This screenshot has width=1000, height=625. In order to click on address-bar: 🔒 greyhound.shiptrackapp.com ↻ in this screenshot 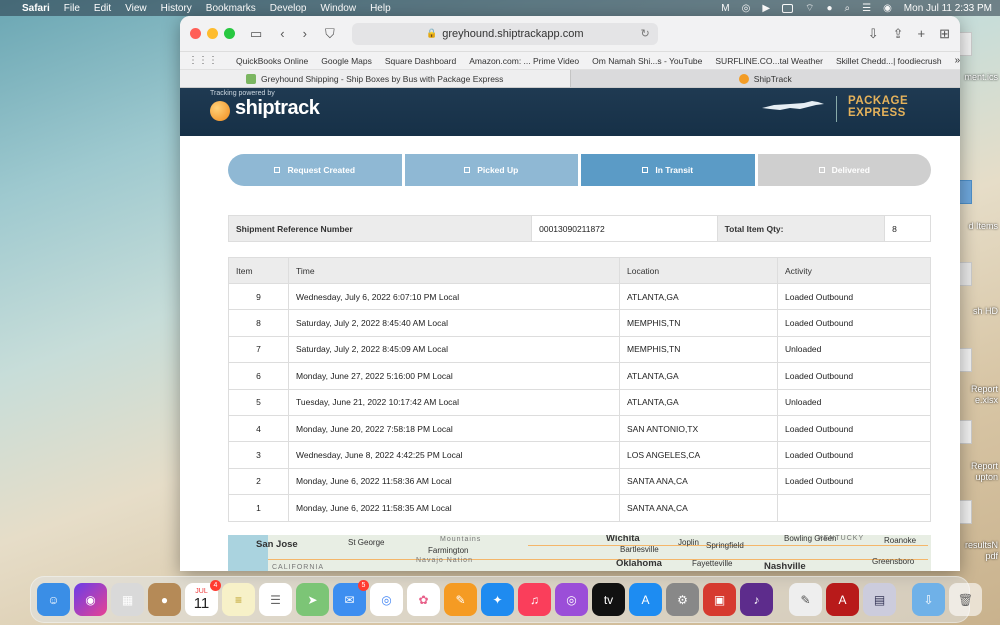, I will do `click(504, 33)`.